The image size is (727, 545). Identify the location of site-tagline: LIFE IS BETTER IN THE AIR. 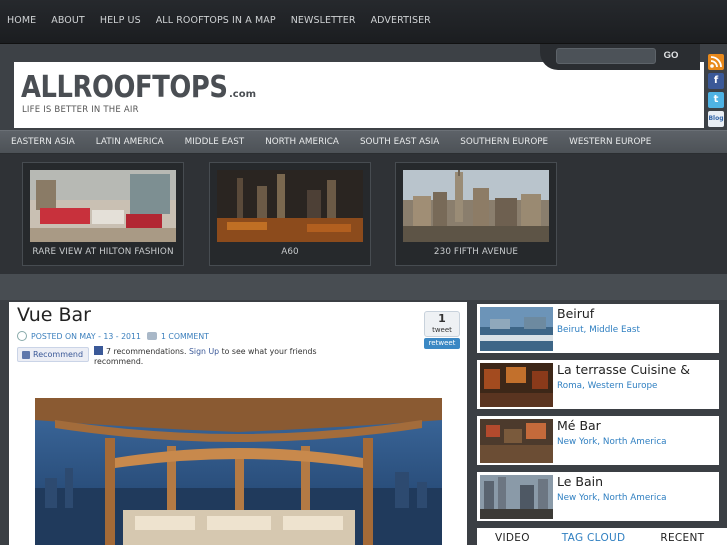
(80, 110).